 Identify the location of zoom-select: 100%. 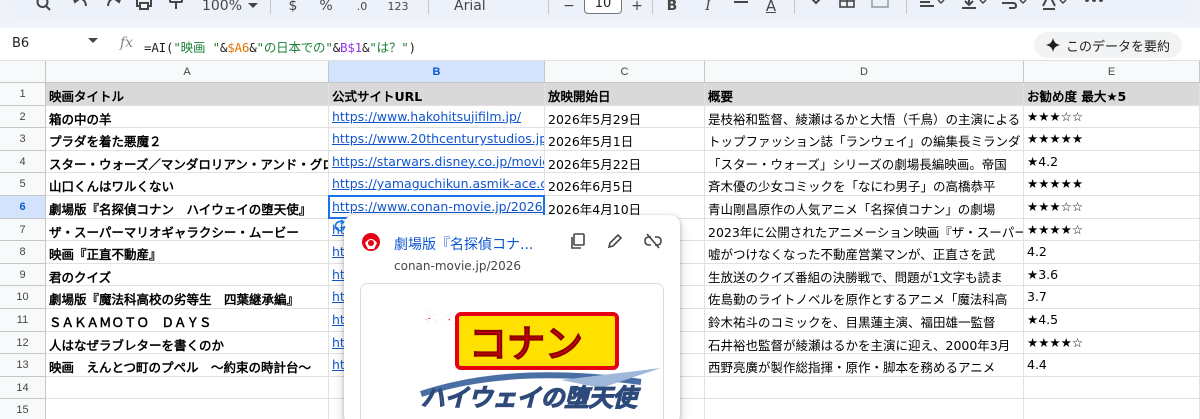
(230, 8).